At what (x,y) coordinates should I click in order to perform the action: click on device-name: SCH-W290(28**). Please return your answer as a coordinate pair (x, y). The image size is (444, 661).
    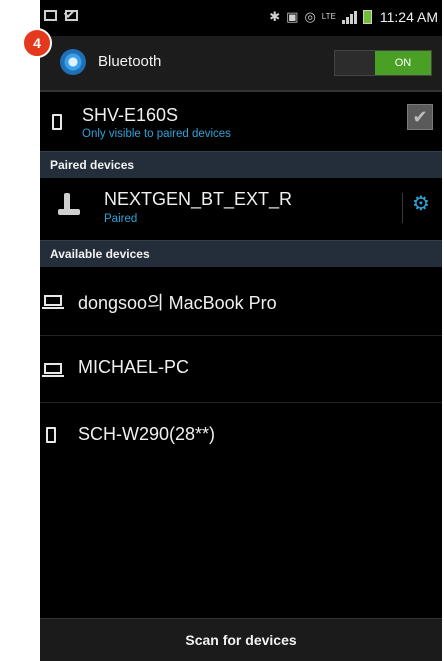
    Looking at the image, I should click on (147, 434).